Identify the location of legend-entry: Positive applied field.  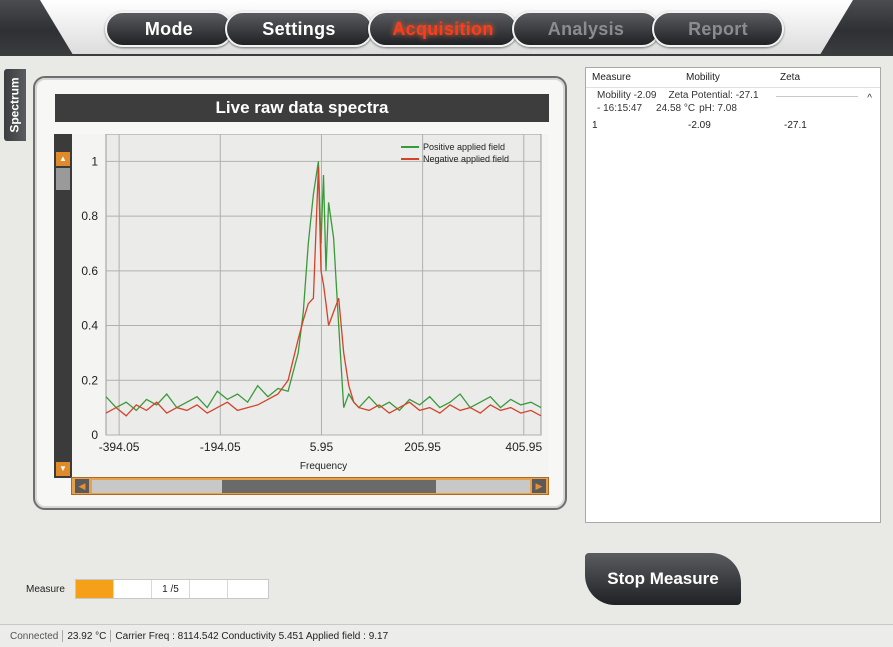
(464, 147).